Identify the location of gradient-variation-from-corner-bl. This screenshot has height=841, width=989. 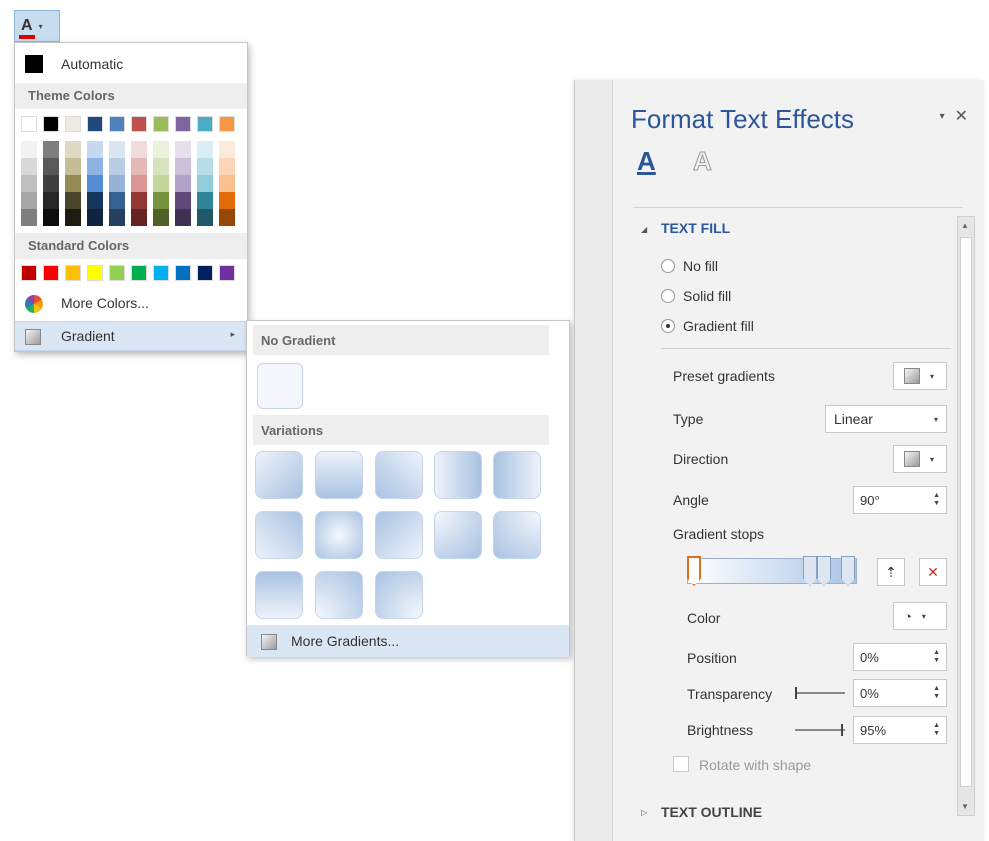
(339, 595).